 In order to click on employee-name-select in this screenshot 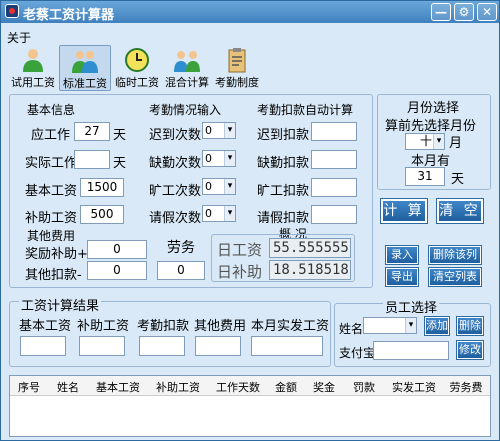, I will do `click(390, 325)`.